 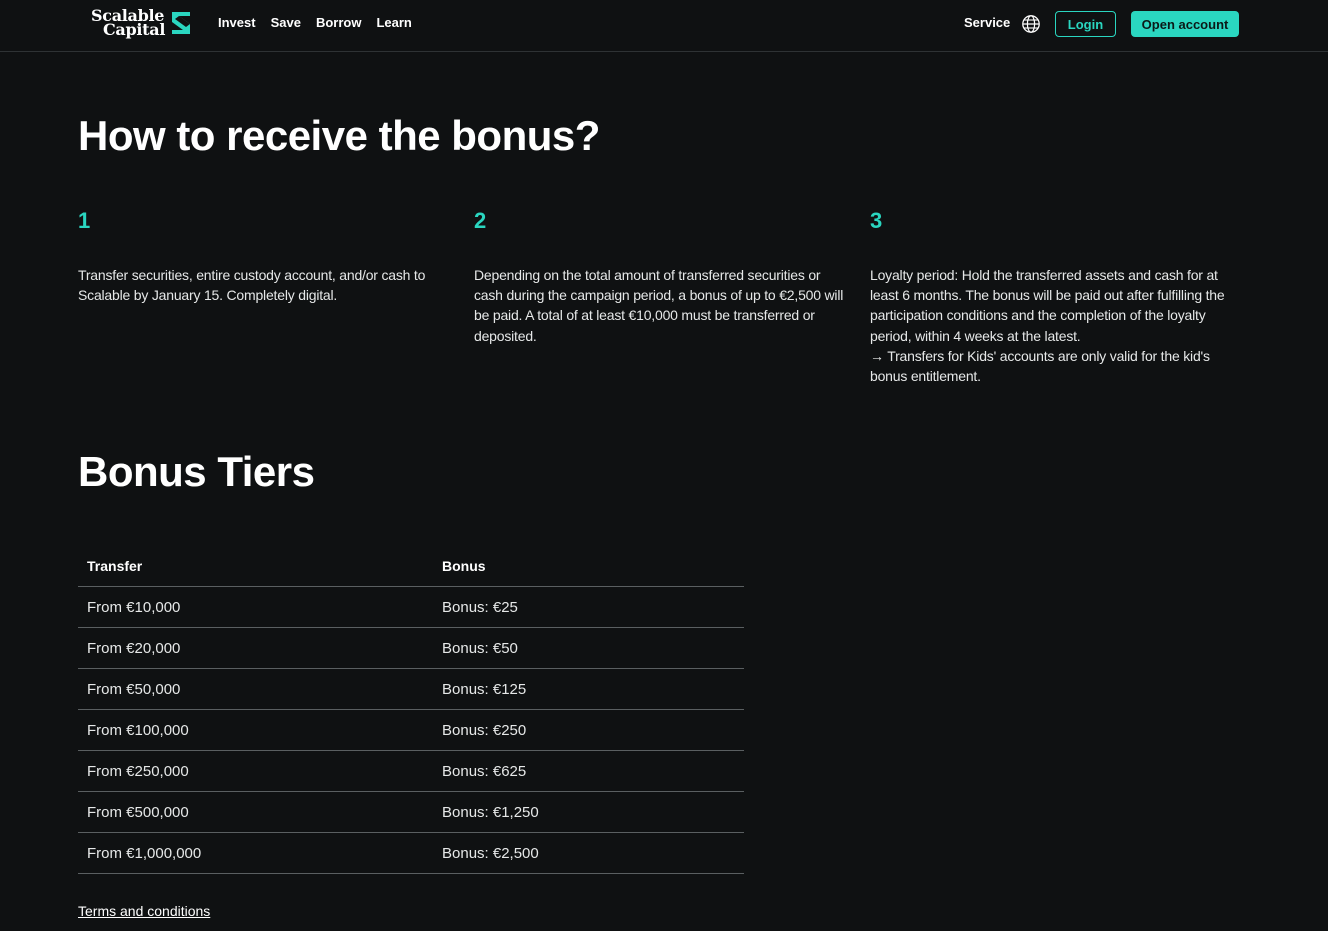 What do you see at coordinates (588, 648) in the screenshot?
I see `bonus-cell: Bonus: €50` at bounding box center [588, 648].